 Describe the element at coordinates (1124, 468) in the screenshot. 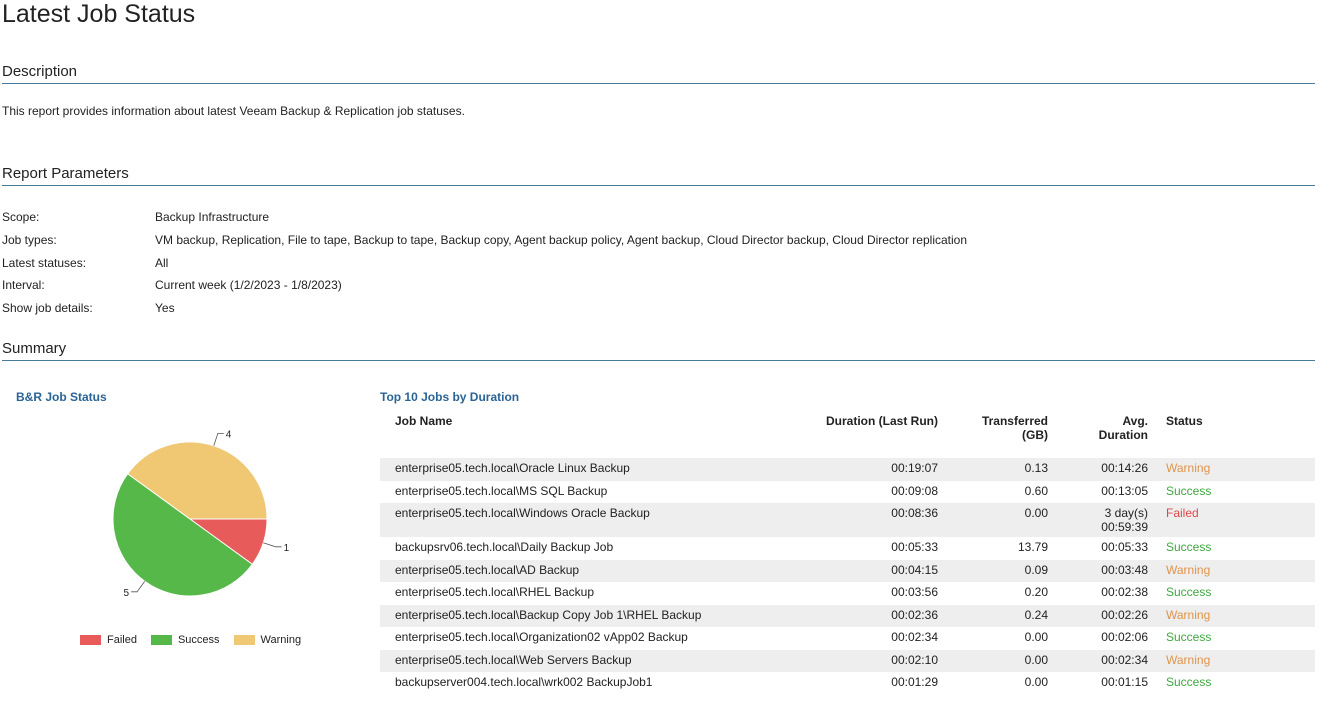

I see `avg-duration-line: 00:14:26` at that location.